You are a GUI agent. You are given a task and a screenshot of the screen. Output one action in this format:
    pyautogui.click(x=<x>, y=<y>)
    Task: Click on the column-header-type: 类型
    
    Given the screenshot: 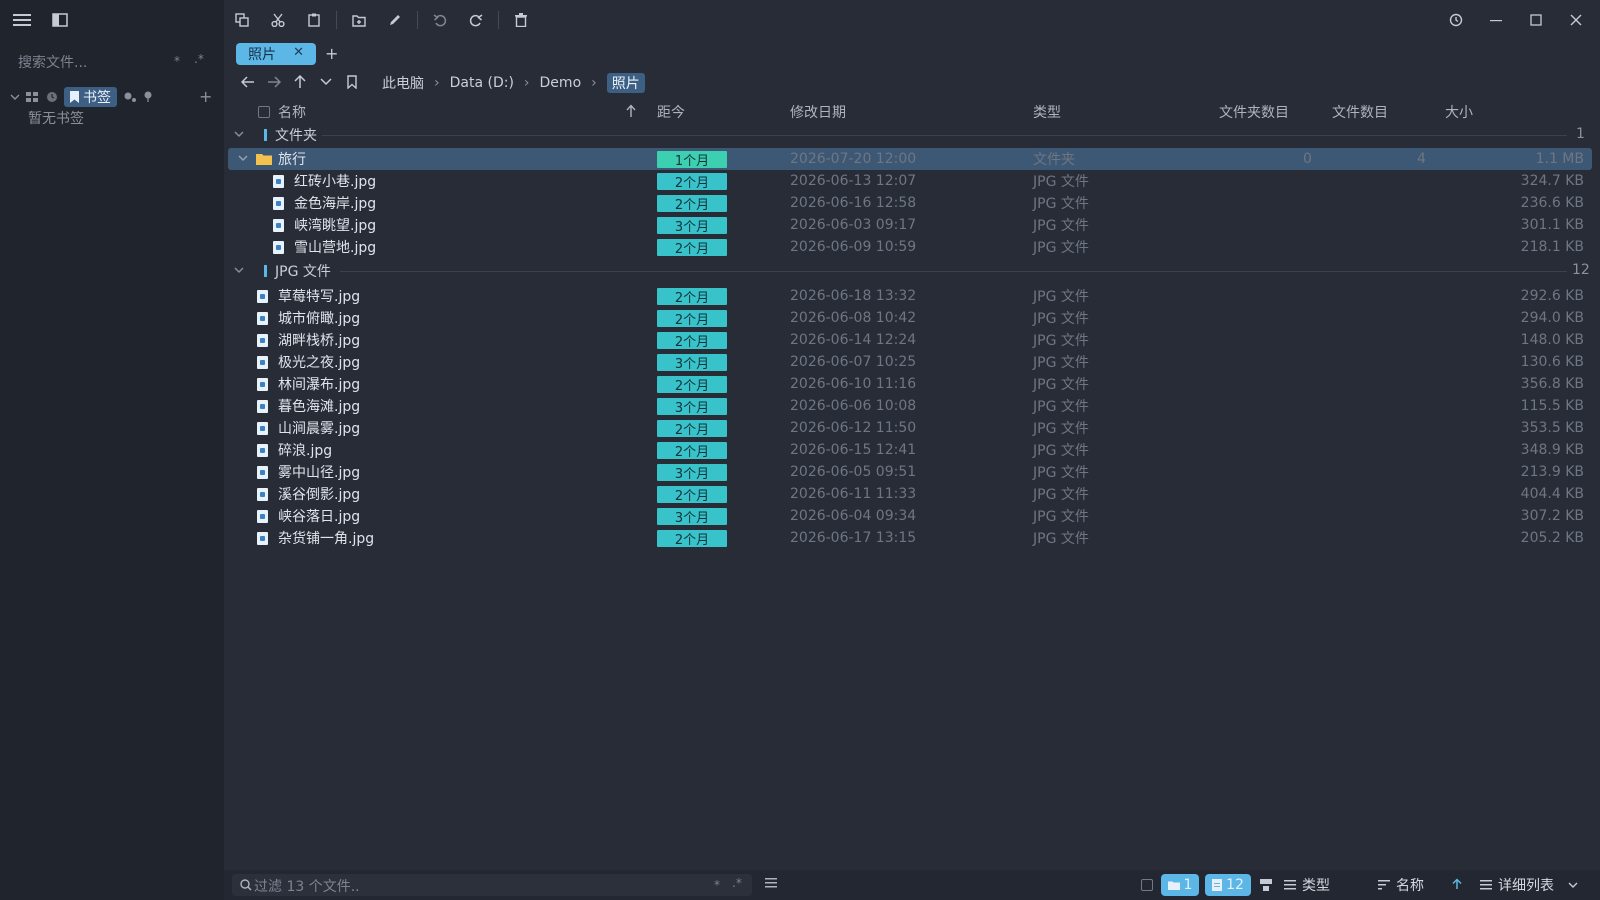 What is the action you would take?
    pyautogui.click(x=1047, y=112)
    